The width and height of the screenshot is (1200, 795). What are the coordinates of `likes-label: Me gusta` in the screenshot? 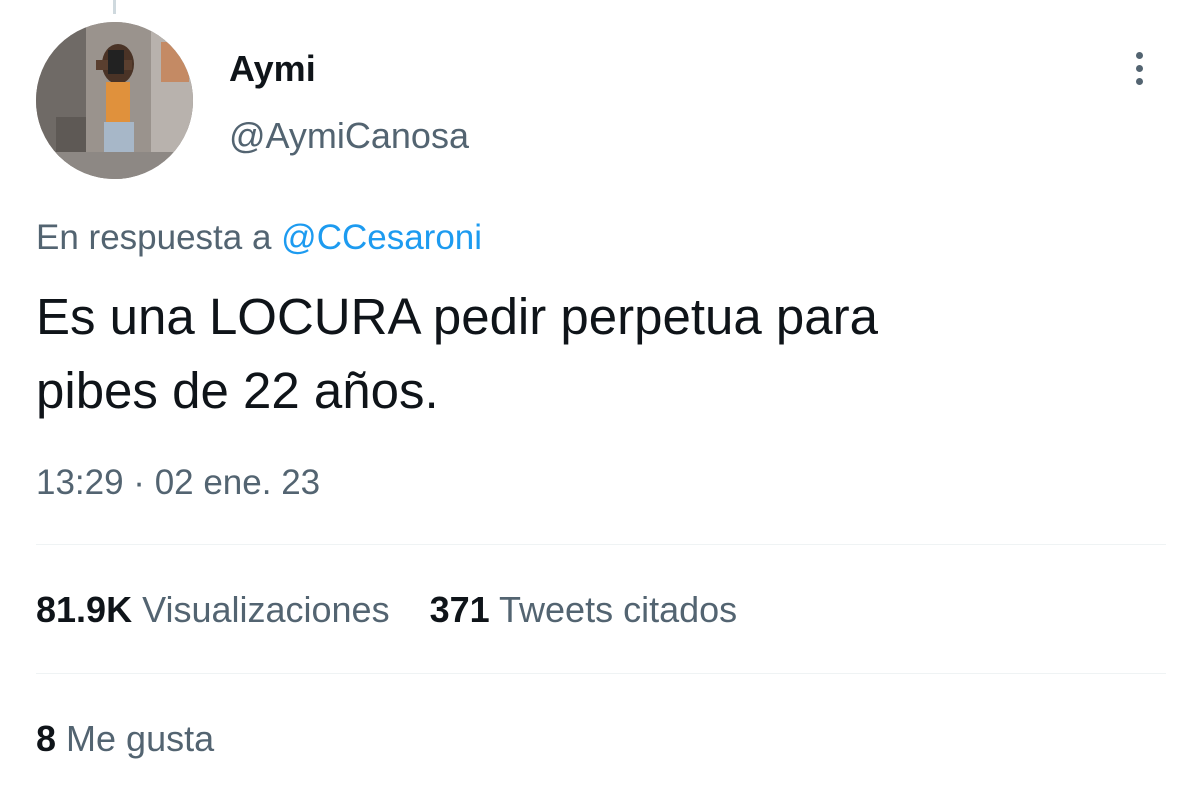 It's located at (140, 738).